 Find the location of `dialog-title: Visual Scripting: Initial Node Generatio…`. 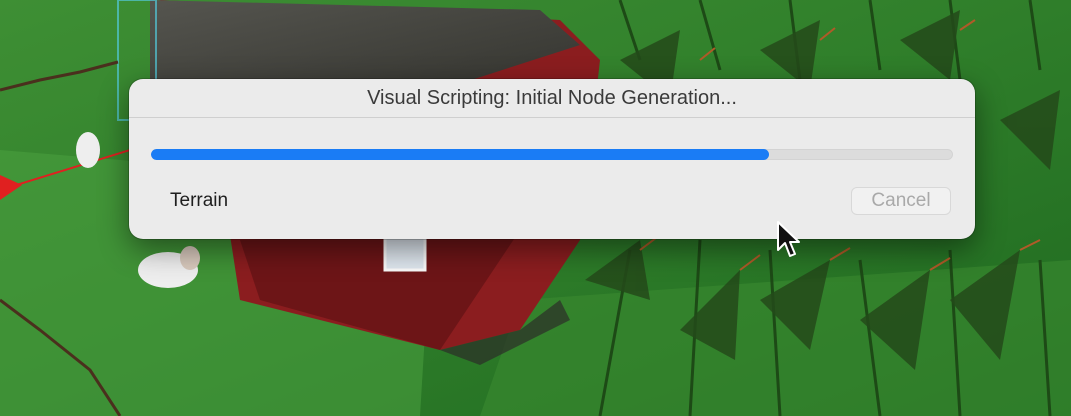

dialog-title: Visual Scripting: Initial Node Generatio… is located at coordinates (552, 98).